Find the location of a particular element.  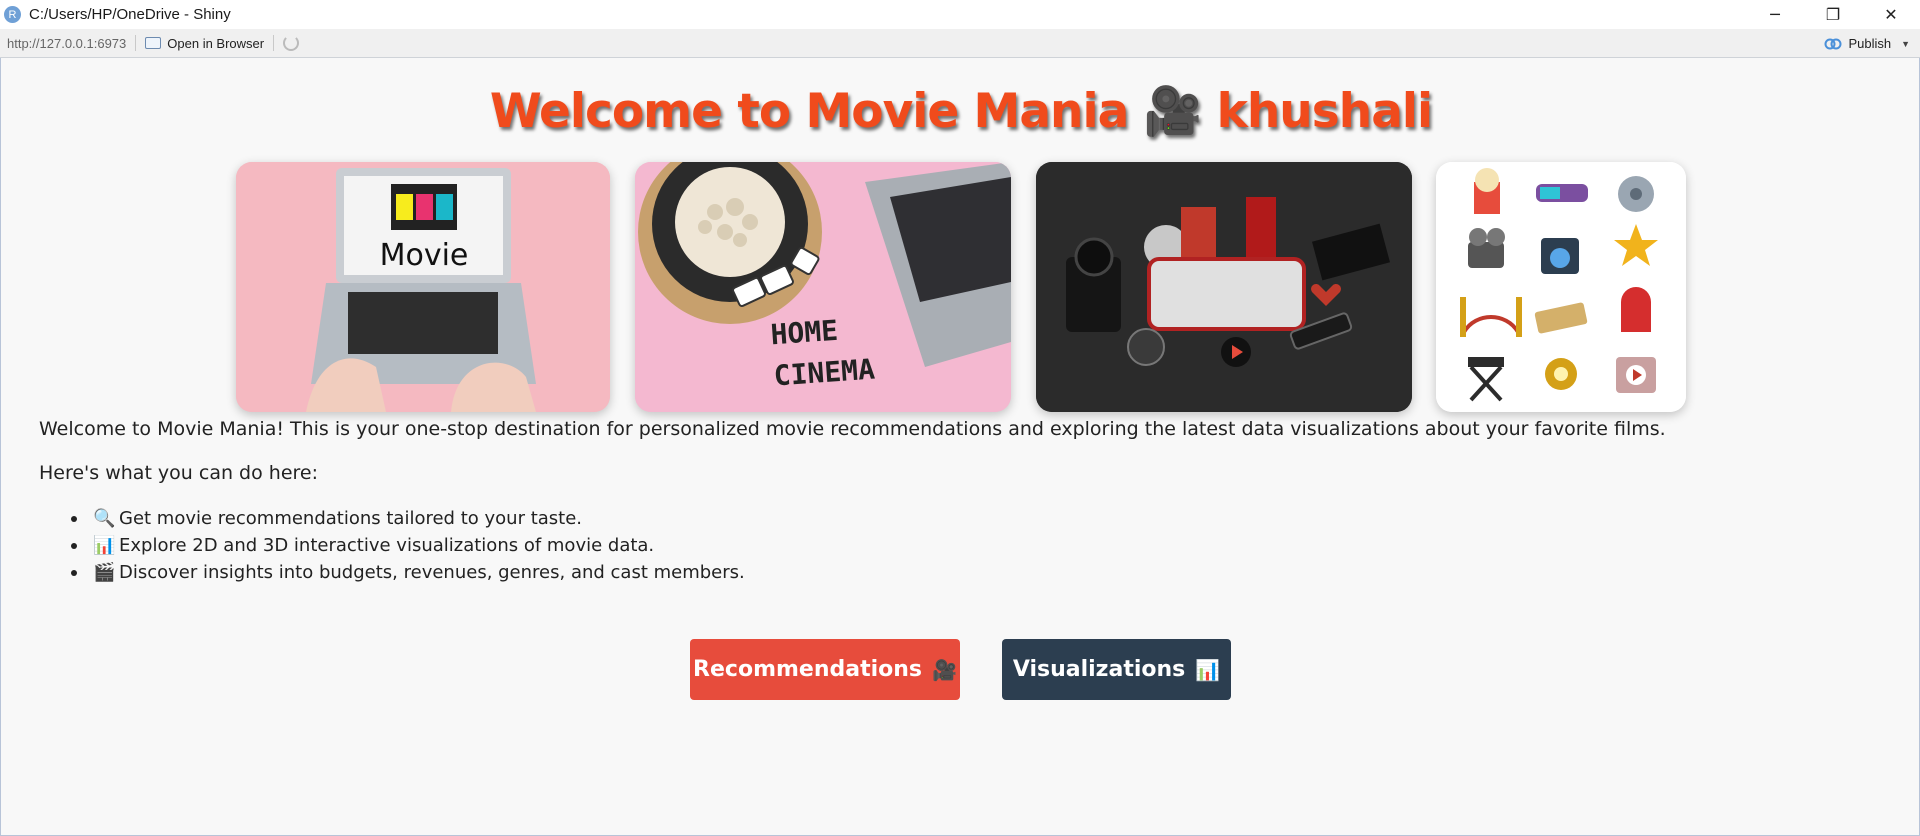

r-app-icon: R is located at coordinates (12, 14).